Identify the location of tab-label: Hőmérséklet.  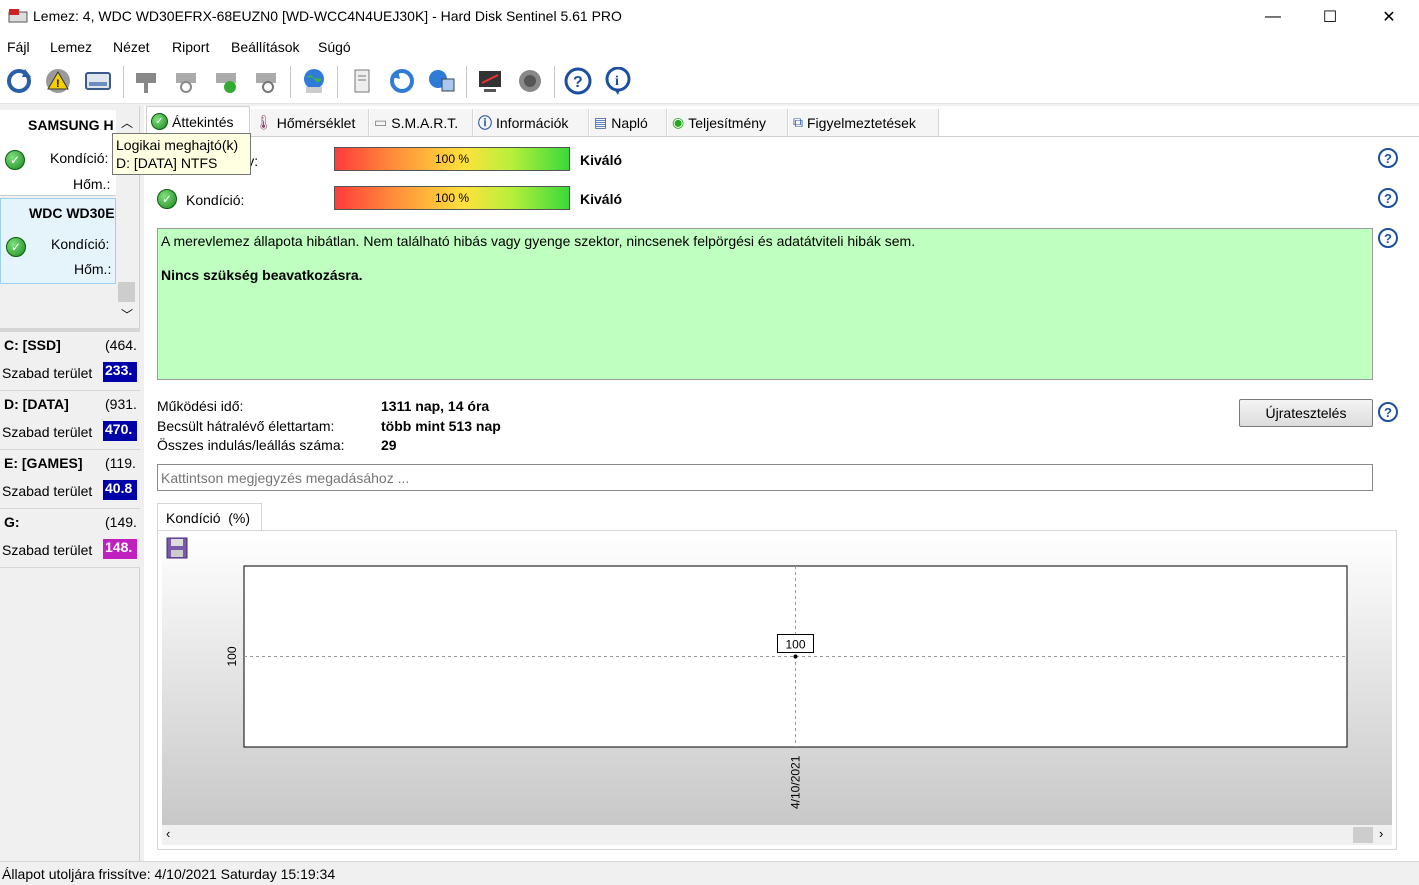
(316, 122).